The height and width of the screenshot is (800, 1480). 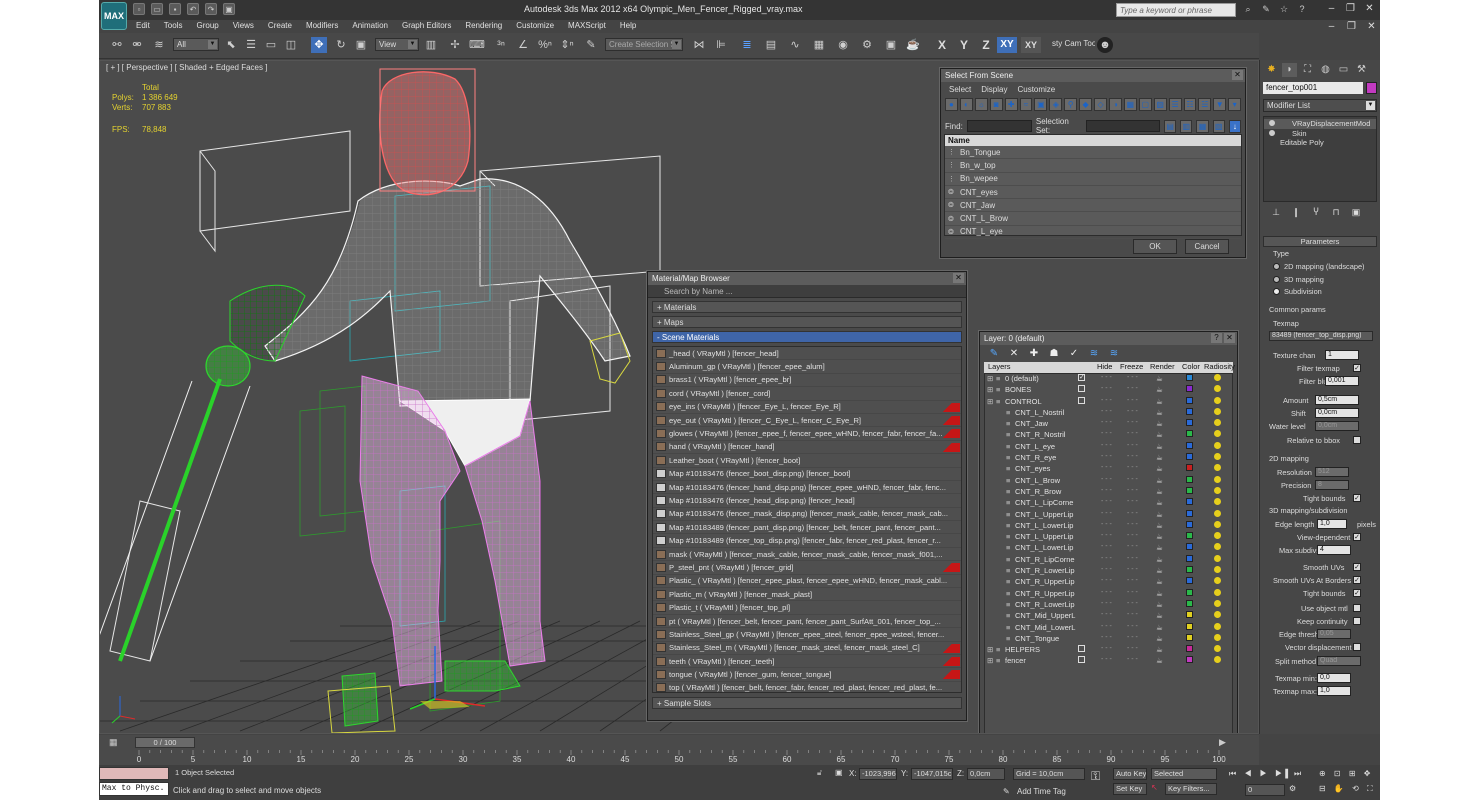 I want to click on list-item: _head ( VRayMtl ) [fencer_head], so click(x=807, y=354).